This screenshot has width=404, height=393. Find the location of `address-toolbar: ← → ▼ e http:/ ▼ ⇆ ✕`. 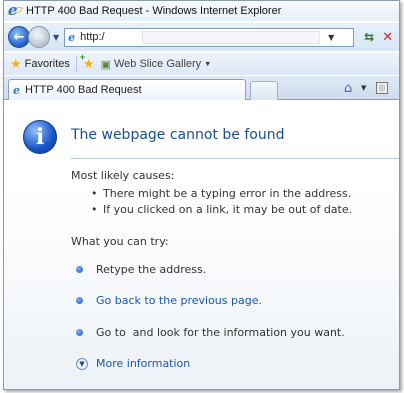

address-toolbar: ← → ▼ e http:/ ▼ ⇆ ✕ is located at coordinates (201, 37).